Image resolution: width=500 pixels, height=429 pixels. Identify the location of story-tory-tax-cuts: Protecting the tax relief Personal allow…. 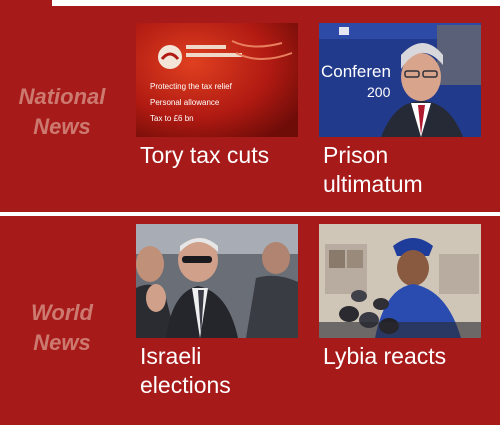
(225, 113).